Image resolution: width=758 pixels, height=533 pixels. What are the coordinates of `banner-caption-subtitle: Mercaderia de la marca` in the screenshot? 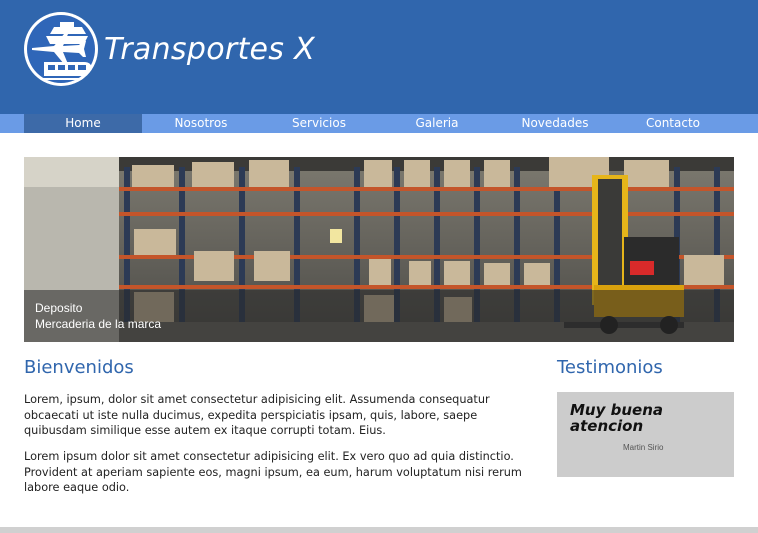 It's located at (98, 324).